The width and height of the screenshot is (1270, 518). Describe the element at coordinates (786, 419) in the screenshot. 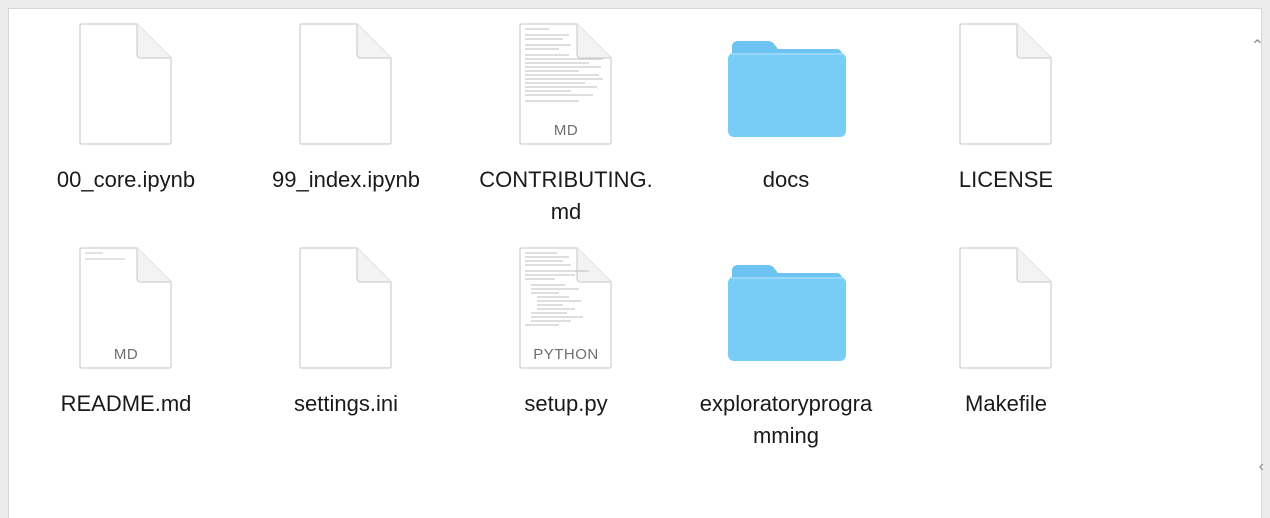

I see `file-name: exploratoryprogra mming` at that location.